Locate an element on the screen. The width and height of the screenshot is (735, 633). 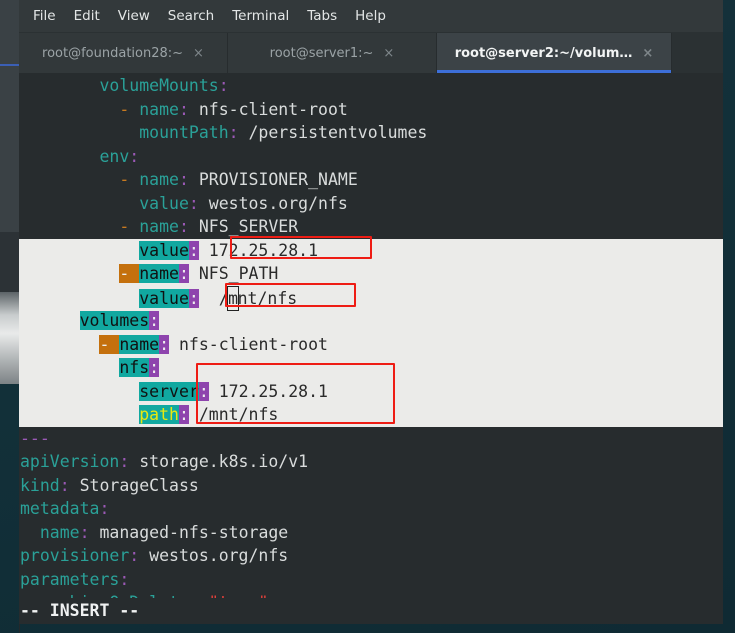
tab-server2-volumes: root@server2:~/volum… × is located at coordinates (554, 53).